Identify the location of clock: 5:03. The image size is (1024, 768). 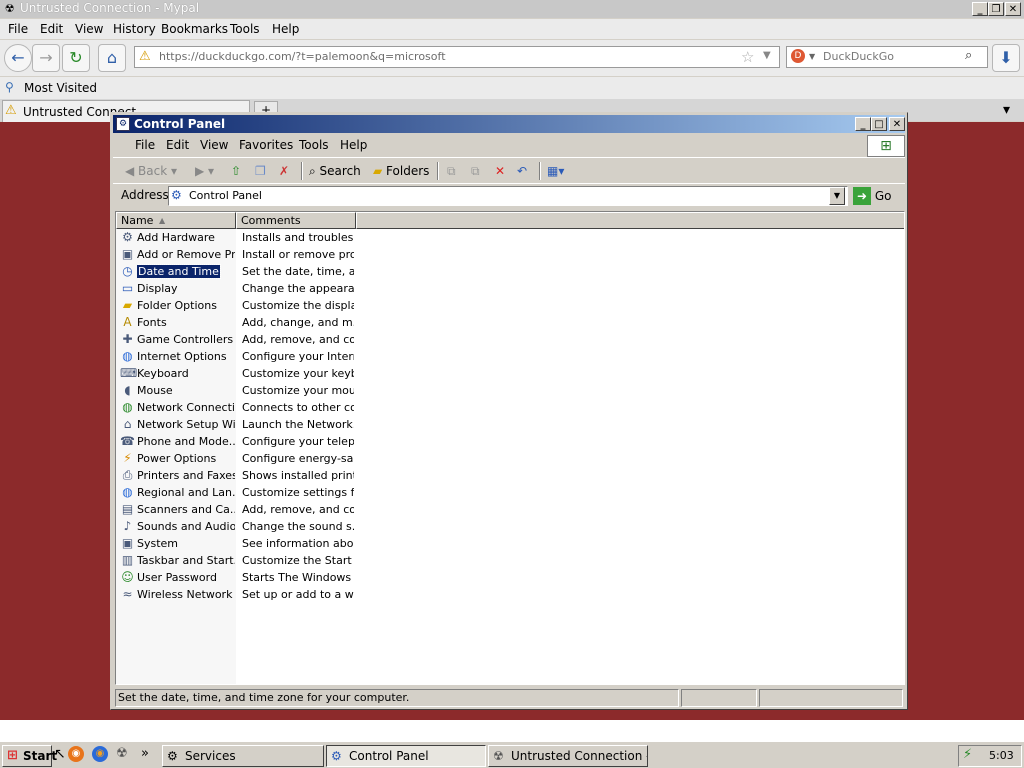
(1001, 755).